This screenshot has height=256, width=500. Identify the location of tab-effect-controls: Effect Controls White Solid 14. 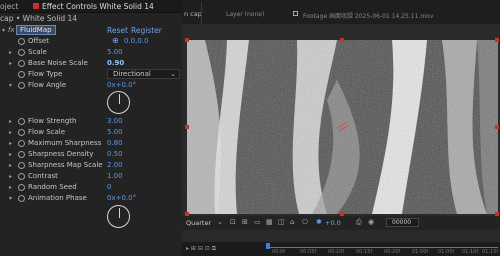
(98, 6).